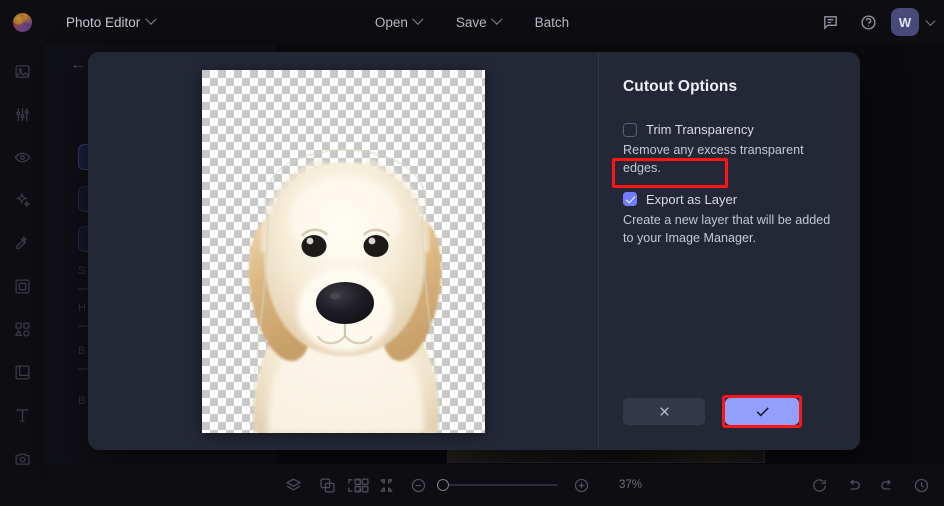 This screenshot has height=506, width=944. What do you see at coordinates (22, 157) in the screenshot?
I see `sidebar-item-effects` at bounding box center [22, 157].